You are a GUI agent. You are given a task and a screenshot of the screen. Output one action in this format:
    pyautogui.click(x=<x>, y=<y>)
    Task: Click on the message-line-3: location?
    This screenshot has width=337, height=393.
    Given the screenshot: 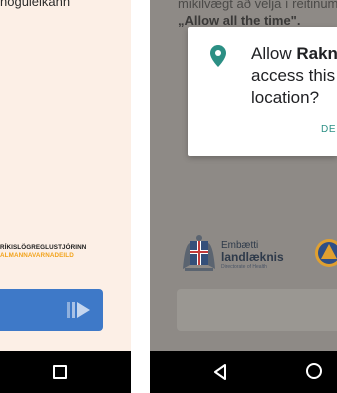 What is the action you would take?
    pyautogui.click(x=285, y=97)
    